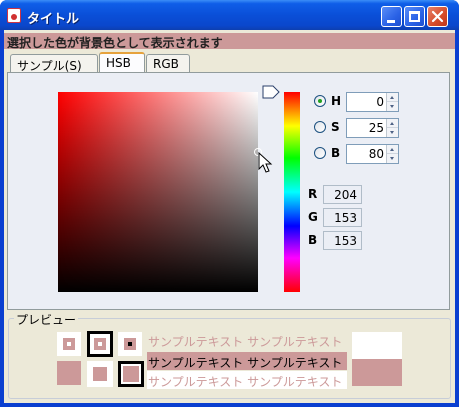 This screenshot has width=459, height=407. I want to click on red-value: 204, so click(345, 195).